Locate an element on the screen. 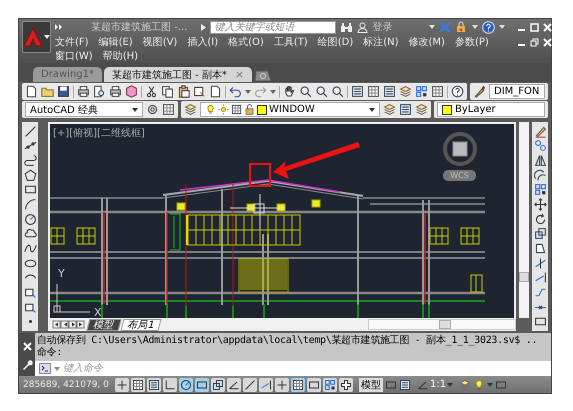  layout-tab: 布局1 is located at coordinates (141, 324).